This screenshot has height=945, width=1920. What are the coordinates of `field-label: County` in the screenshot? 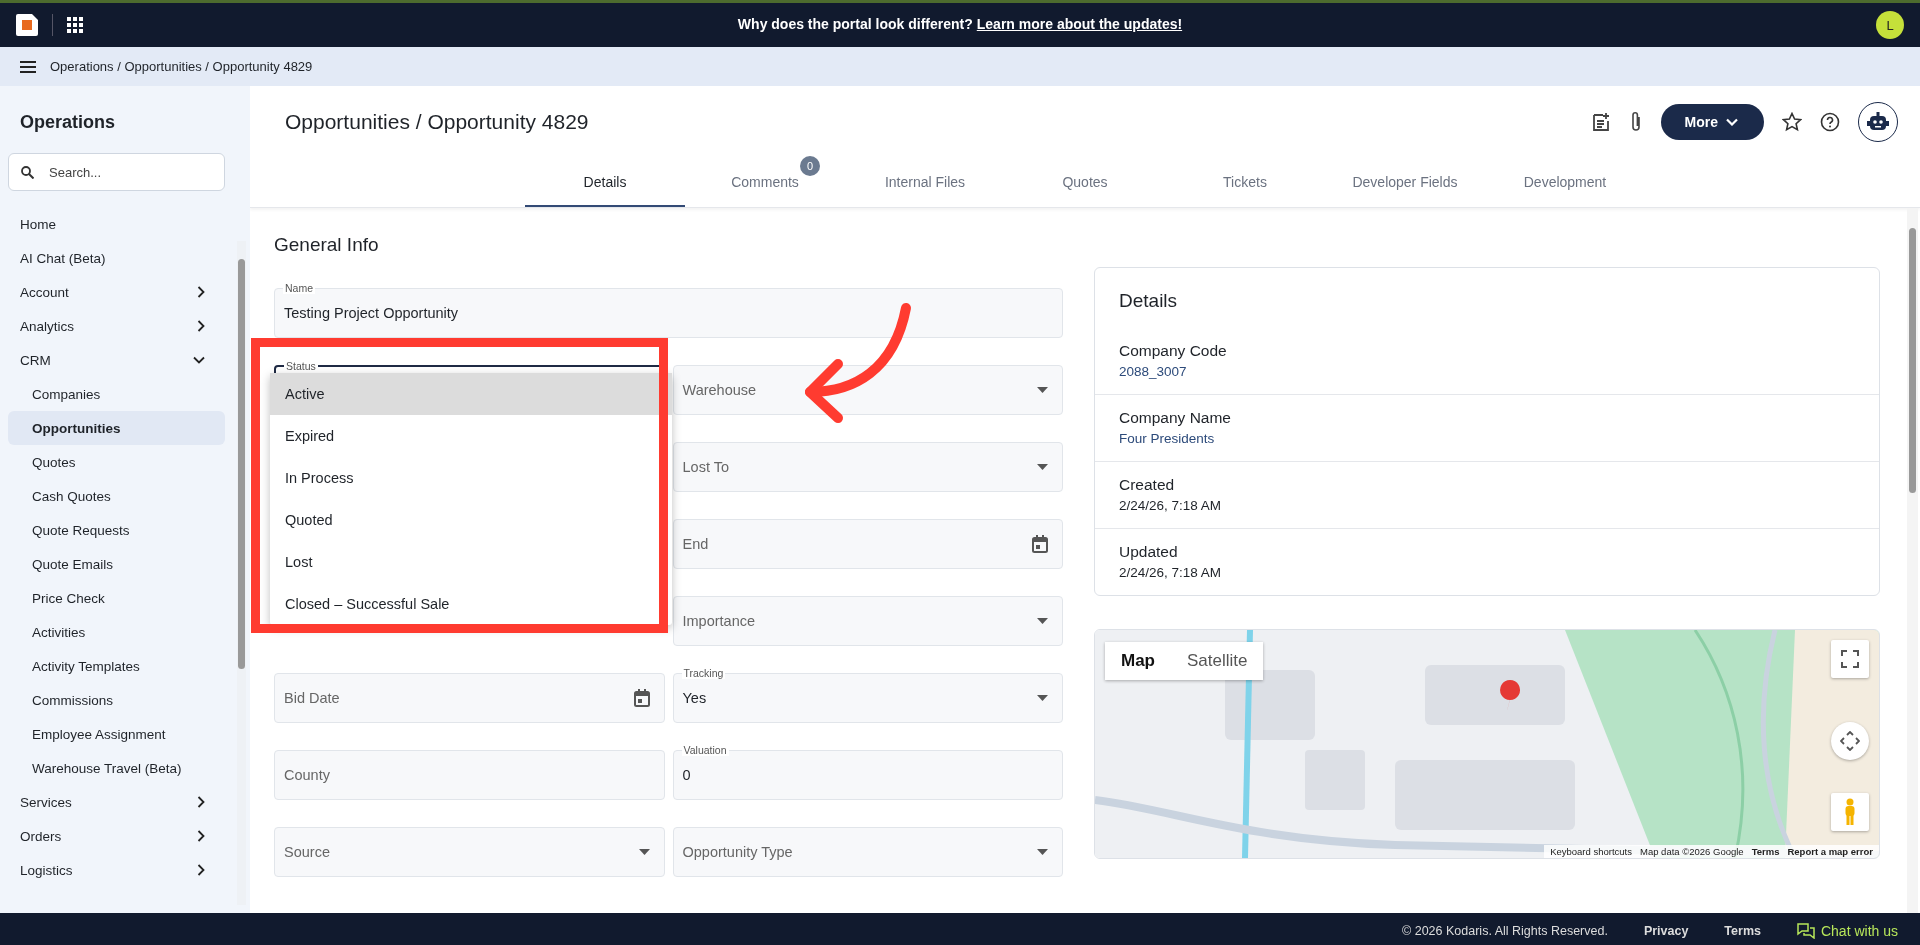 It's located at (307, 775).